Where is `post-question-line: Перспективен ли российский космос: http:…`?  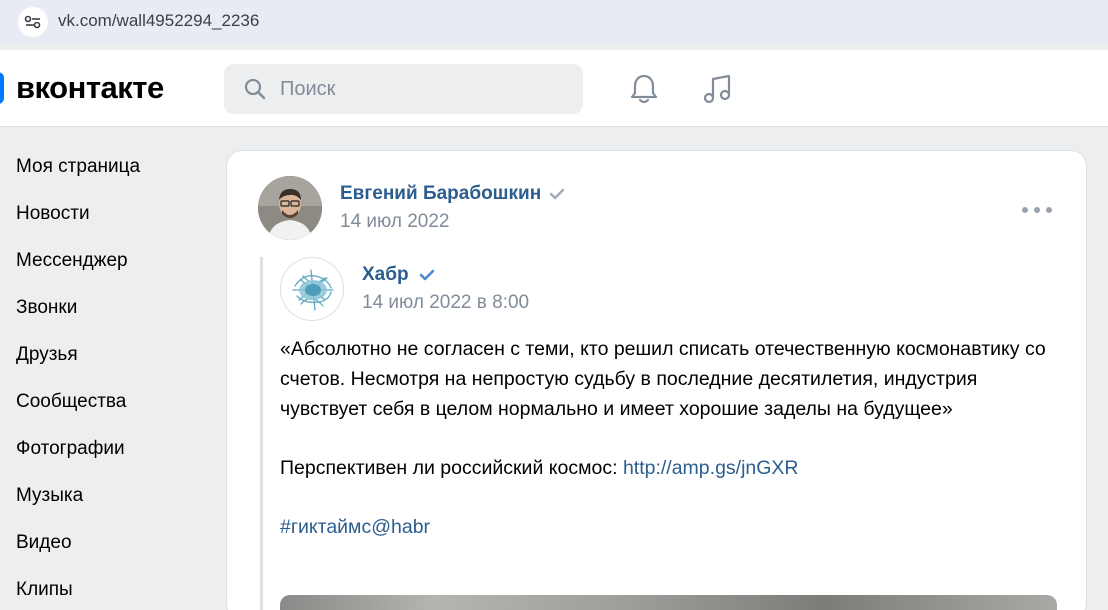 post-question-line: Перспективен ли российский космос: http:… is located at coordinates (670, 468).